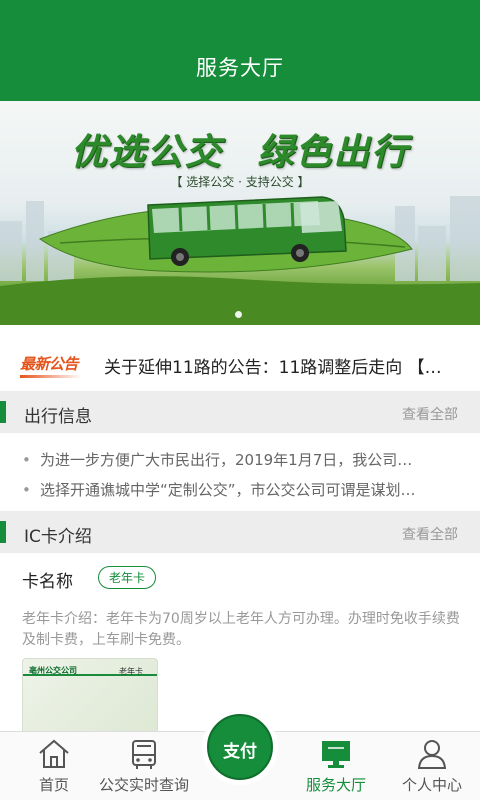 Image resolution: width=480 pixels, height=800 pixels. Describe the element at coordinates (58, 417) in the screenshot. I see `travel-info-title: 出行信息` at that location.